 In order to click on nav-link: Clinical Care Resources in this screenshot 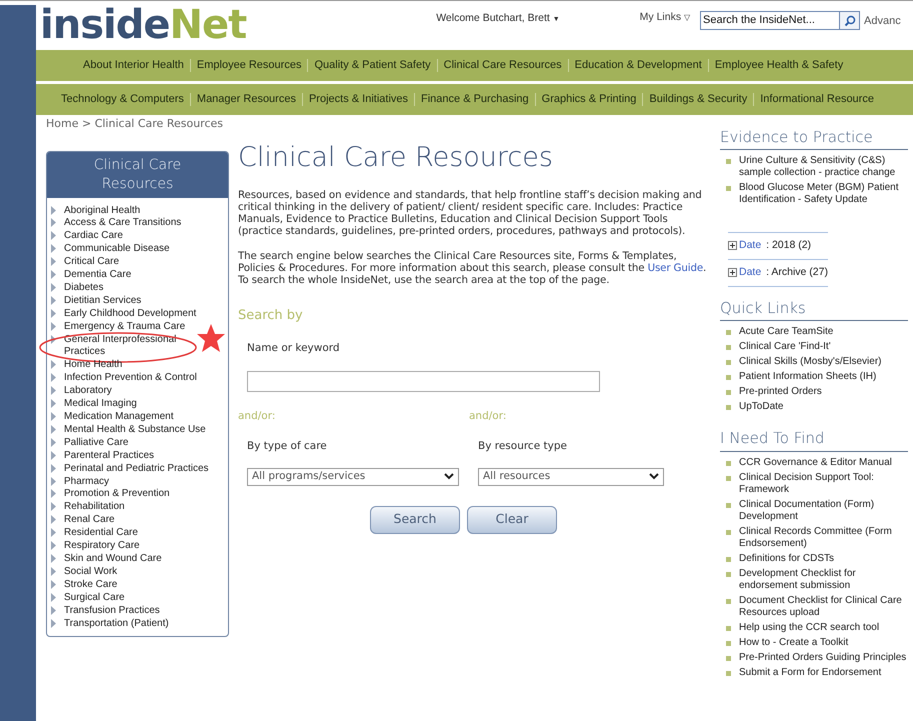, I will do `click(503, 65)`.